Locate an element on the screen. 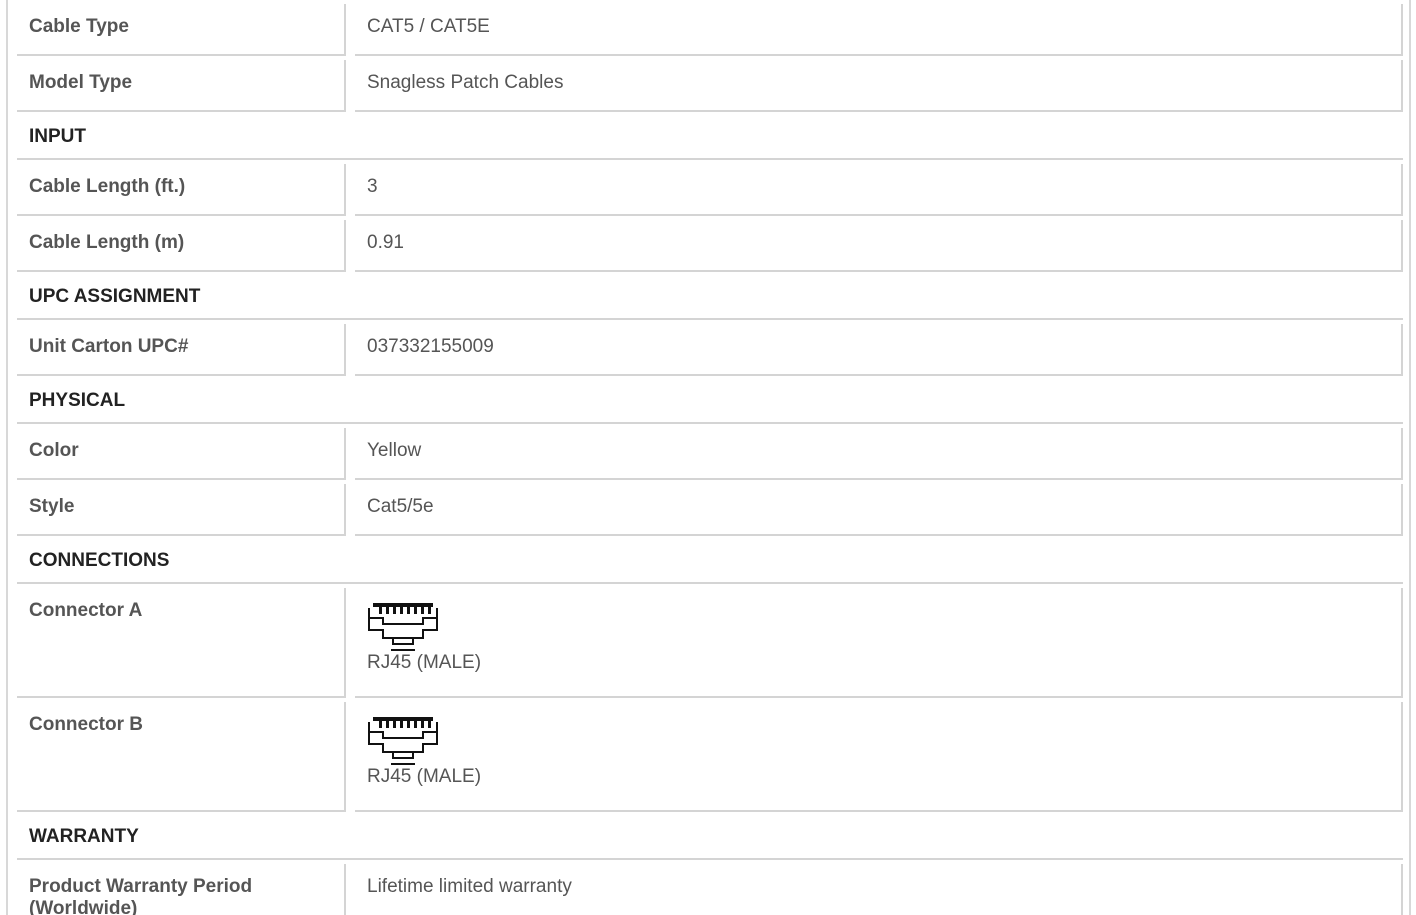 The width and height of the screenshot is (1416, 915). spec-row-style: Style Cat5/5e is located at coordinates (710, 510).